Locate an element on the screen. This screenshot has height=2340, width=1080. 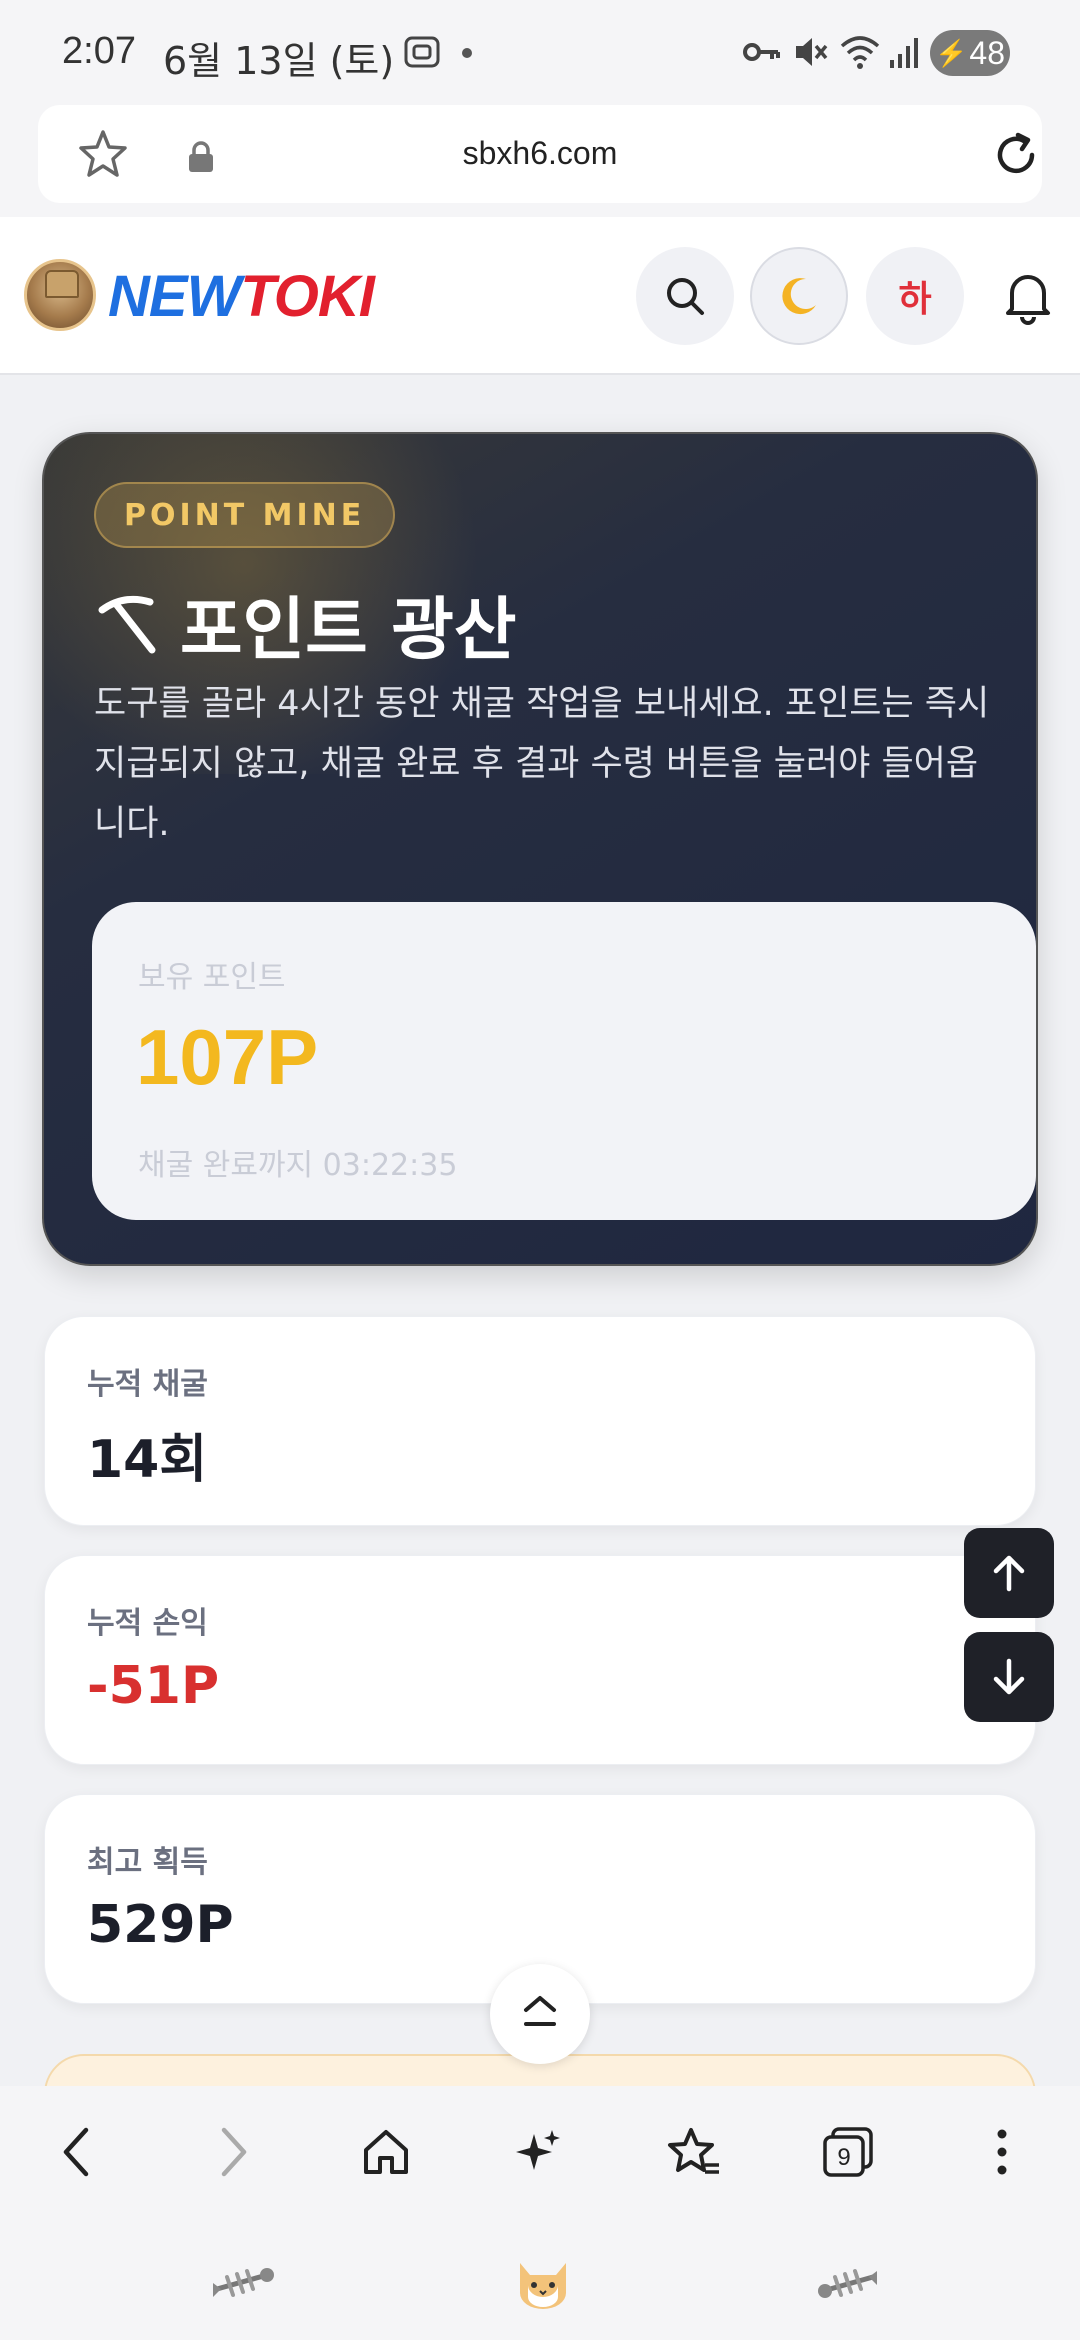
forward-icon is located at coordinates (234, 2152).